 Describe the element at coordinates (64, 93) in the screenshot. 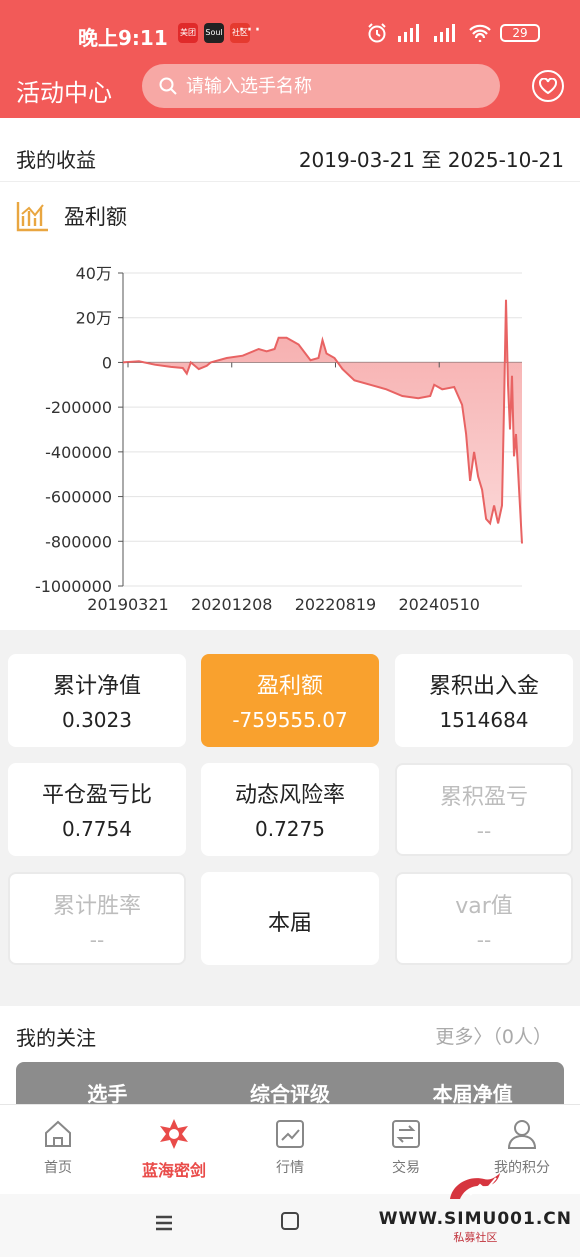

I see `page-title: 活动中心` at that location.